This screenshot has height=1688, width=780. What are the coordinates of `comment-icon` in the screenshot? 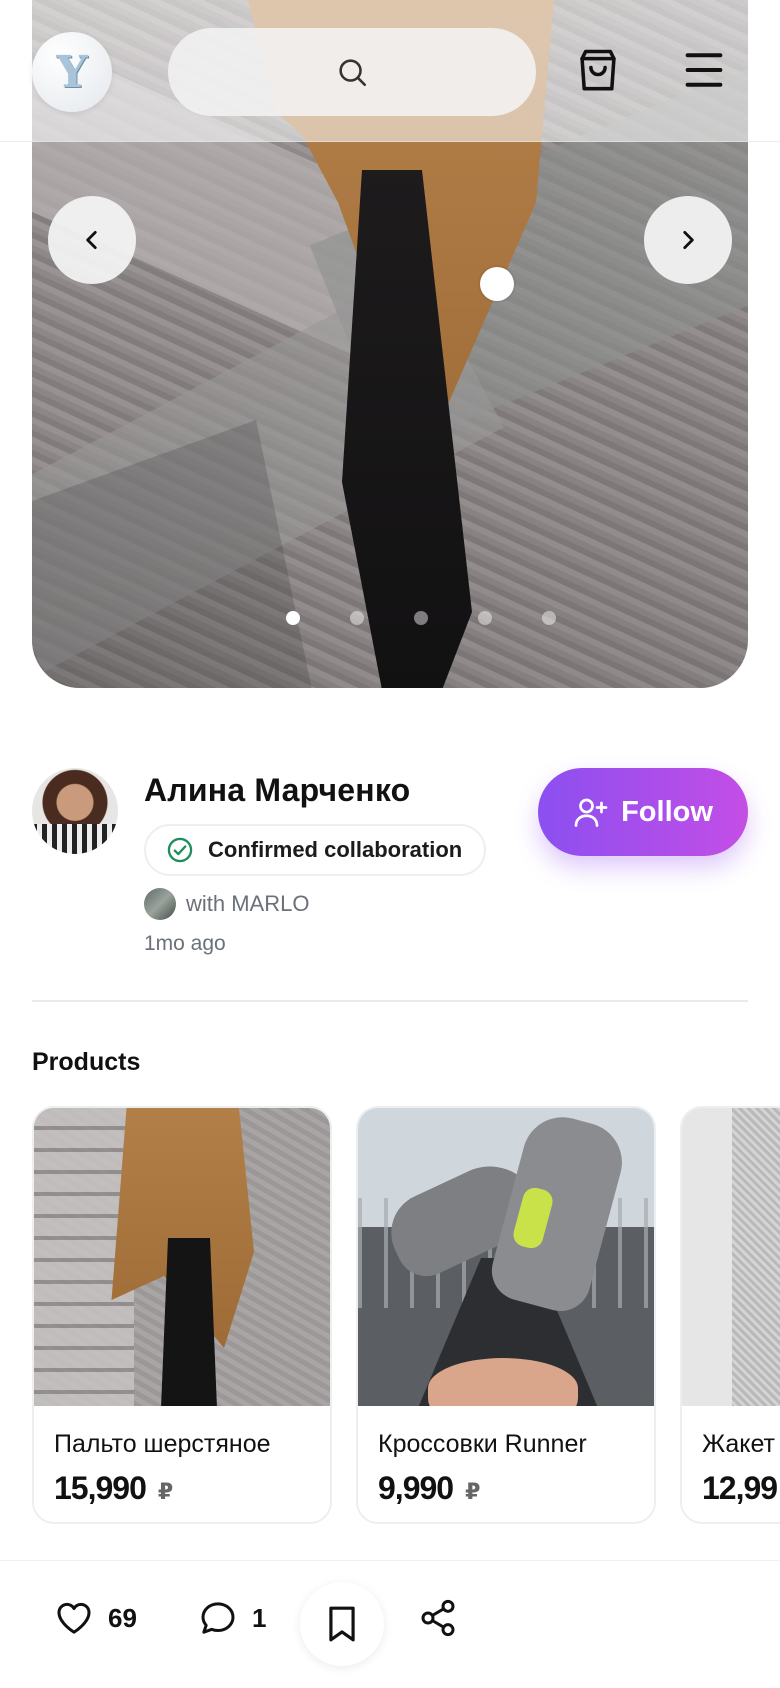 It's located at (218, 1618).